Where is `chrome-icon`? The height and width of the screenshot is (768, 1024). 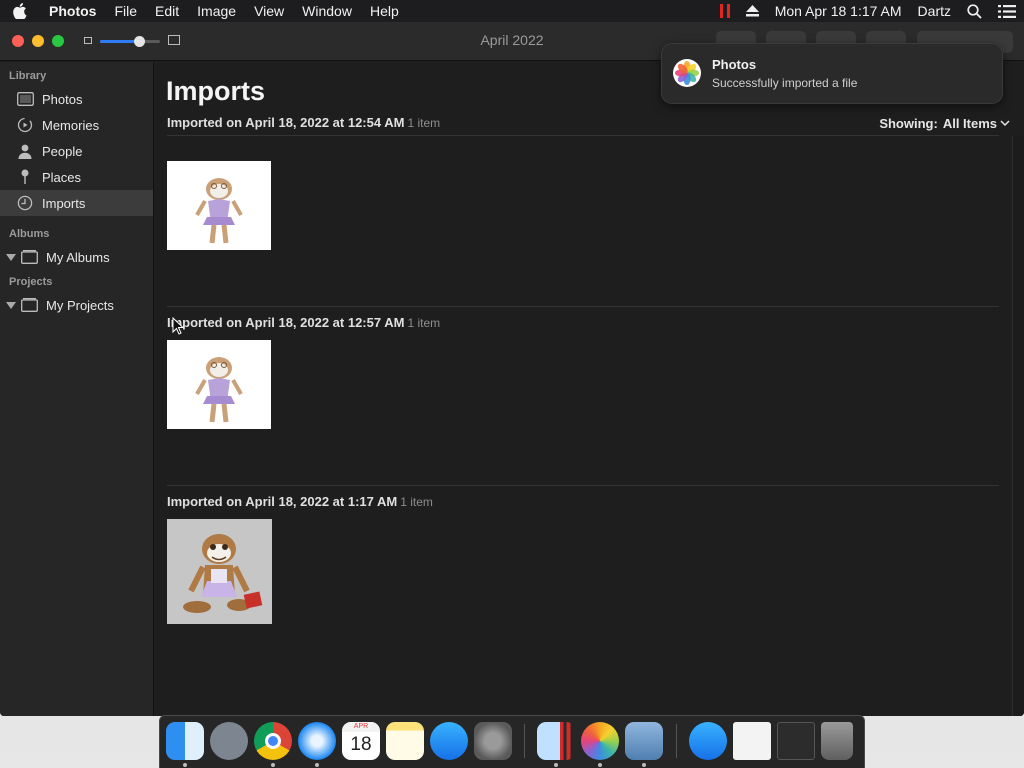 chrome-icon is located at coordinates (273, 741).